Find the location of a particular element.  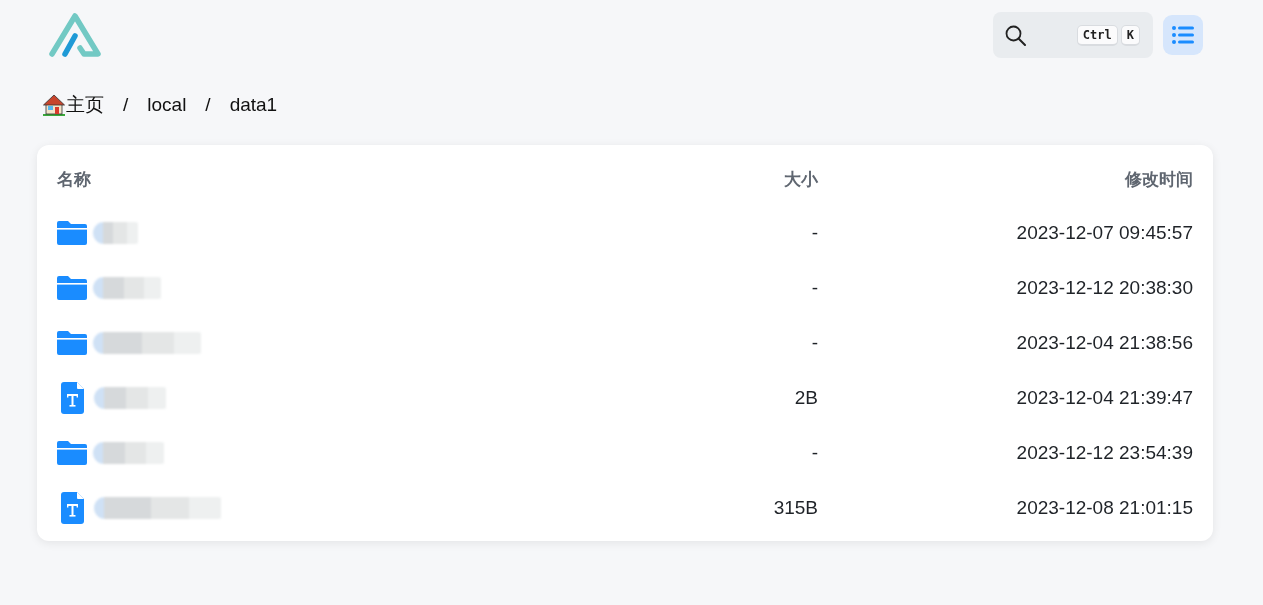

home-link: 主页 is located at coordinates (73, 105).